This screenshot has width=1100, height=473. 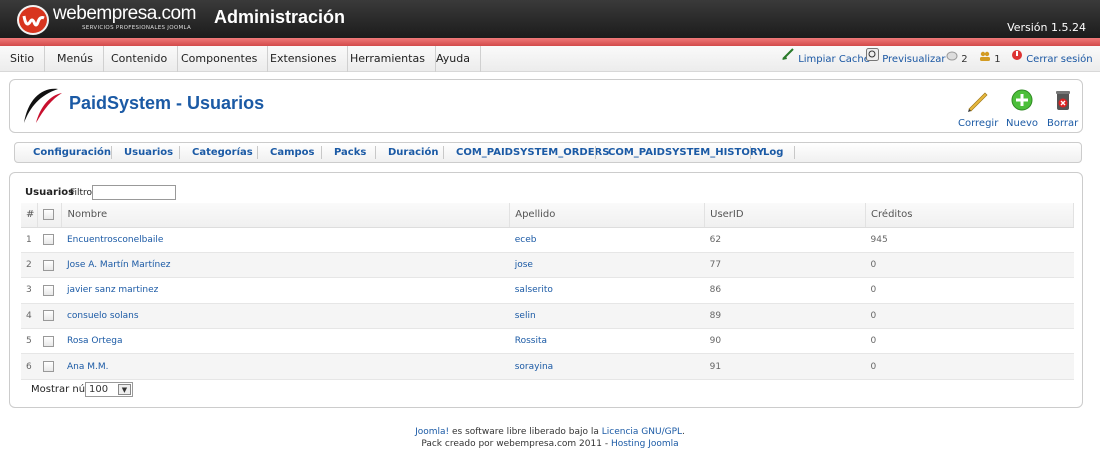 I want to click on row-userid: 62, so click(x=785, y=240).